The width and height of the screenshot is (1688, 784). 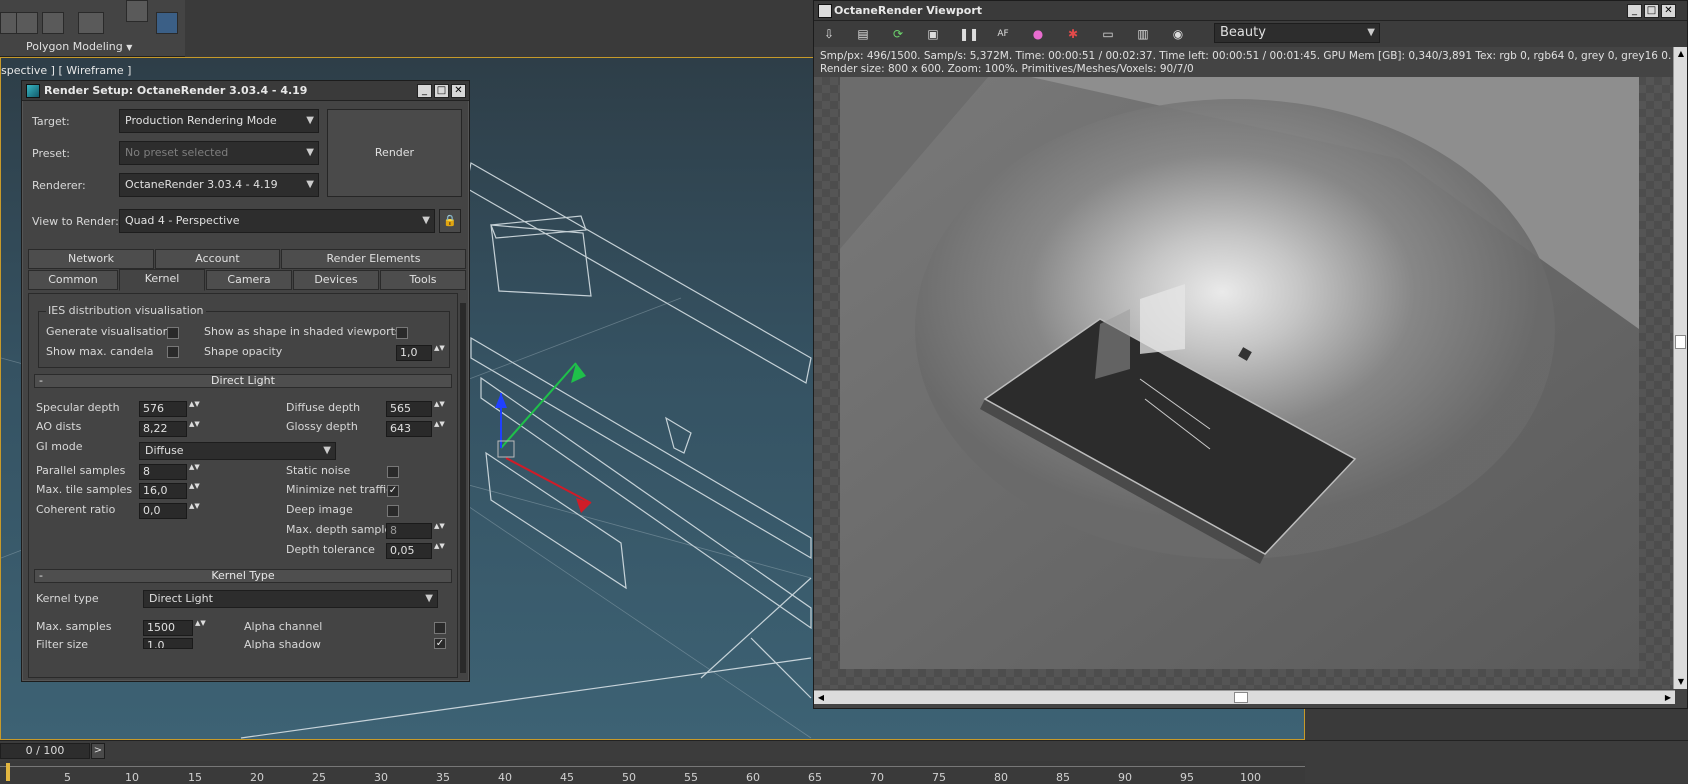 I want to click on polygon-modeling-menu: Polygon Modeling ▼, so click(x=79, y=46).